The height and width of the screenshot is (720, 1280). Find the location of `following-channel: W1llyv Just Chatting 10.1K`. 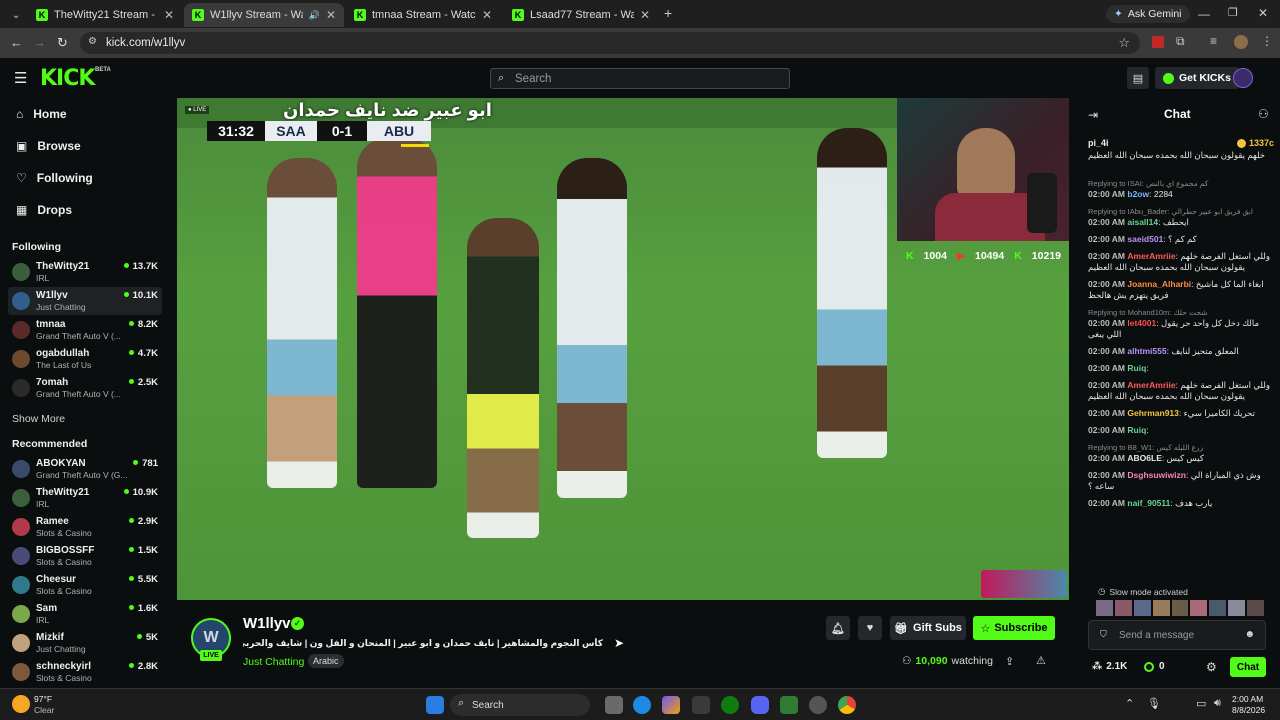

following-channel: W1llyv Just Chatting 10.1K is located at coordinates (85, 301).